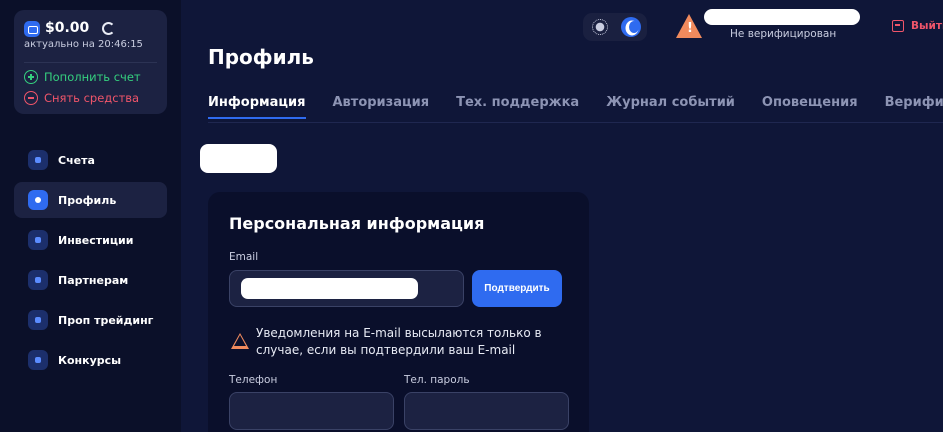 The width and height of the screenshot is (943, 432). Describe the element at coordinates (329, 288) in the screenshot. I see `email-value-redacted` at that location.